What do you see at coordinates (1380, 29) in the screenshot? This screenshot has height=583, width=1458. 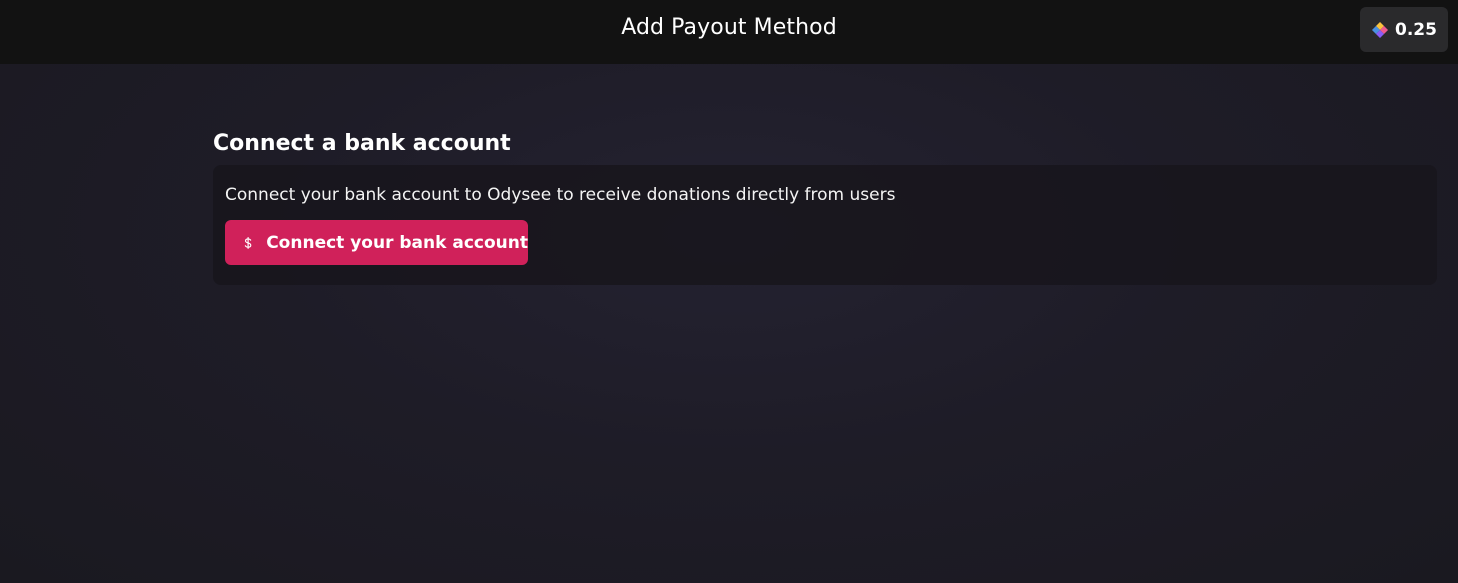 I see `credits-icon` at bounding box center [1380, 29].